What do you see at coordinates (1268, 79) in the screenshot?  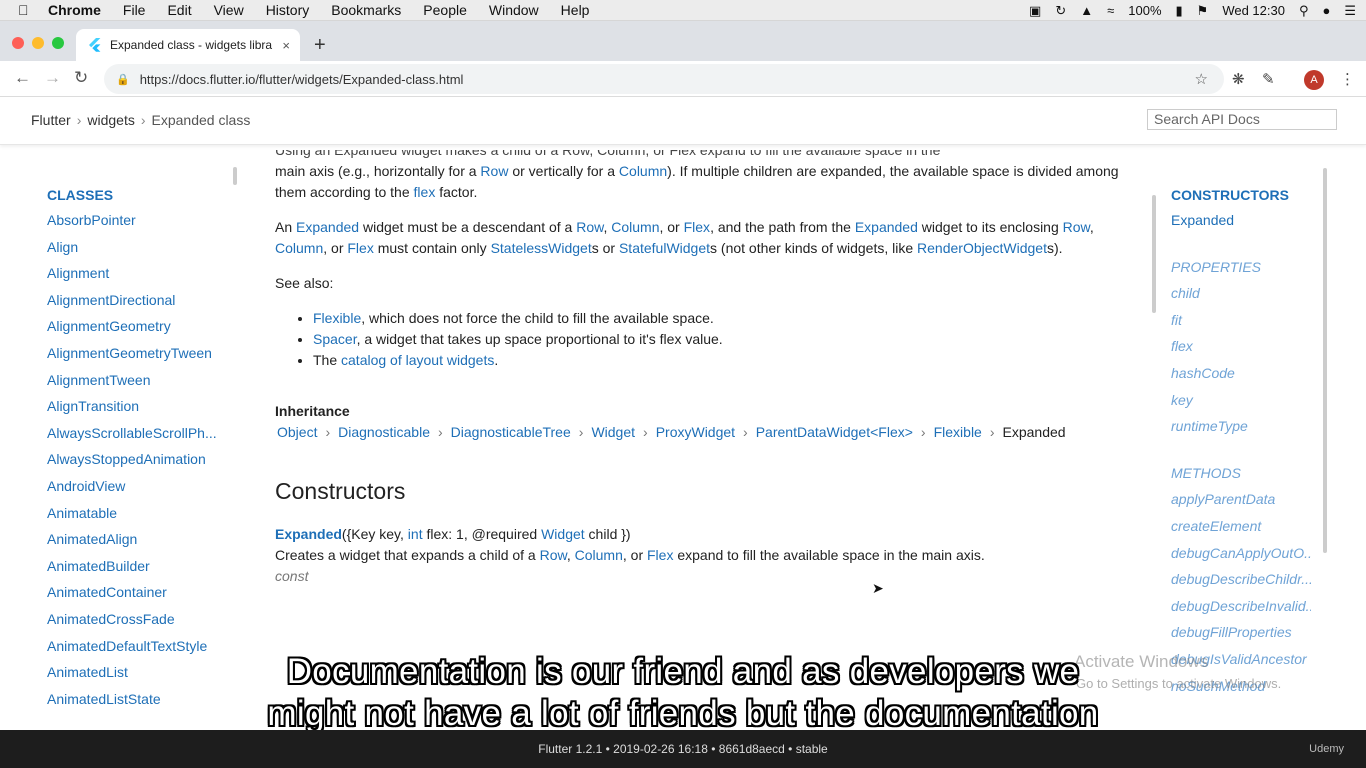 I see `eyedropper-icon: ✎` at bounding box center [1268, 79].